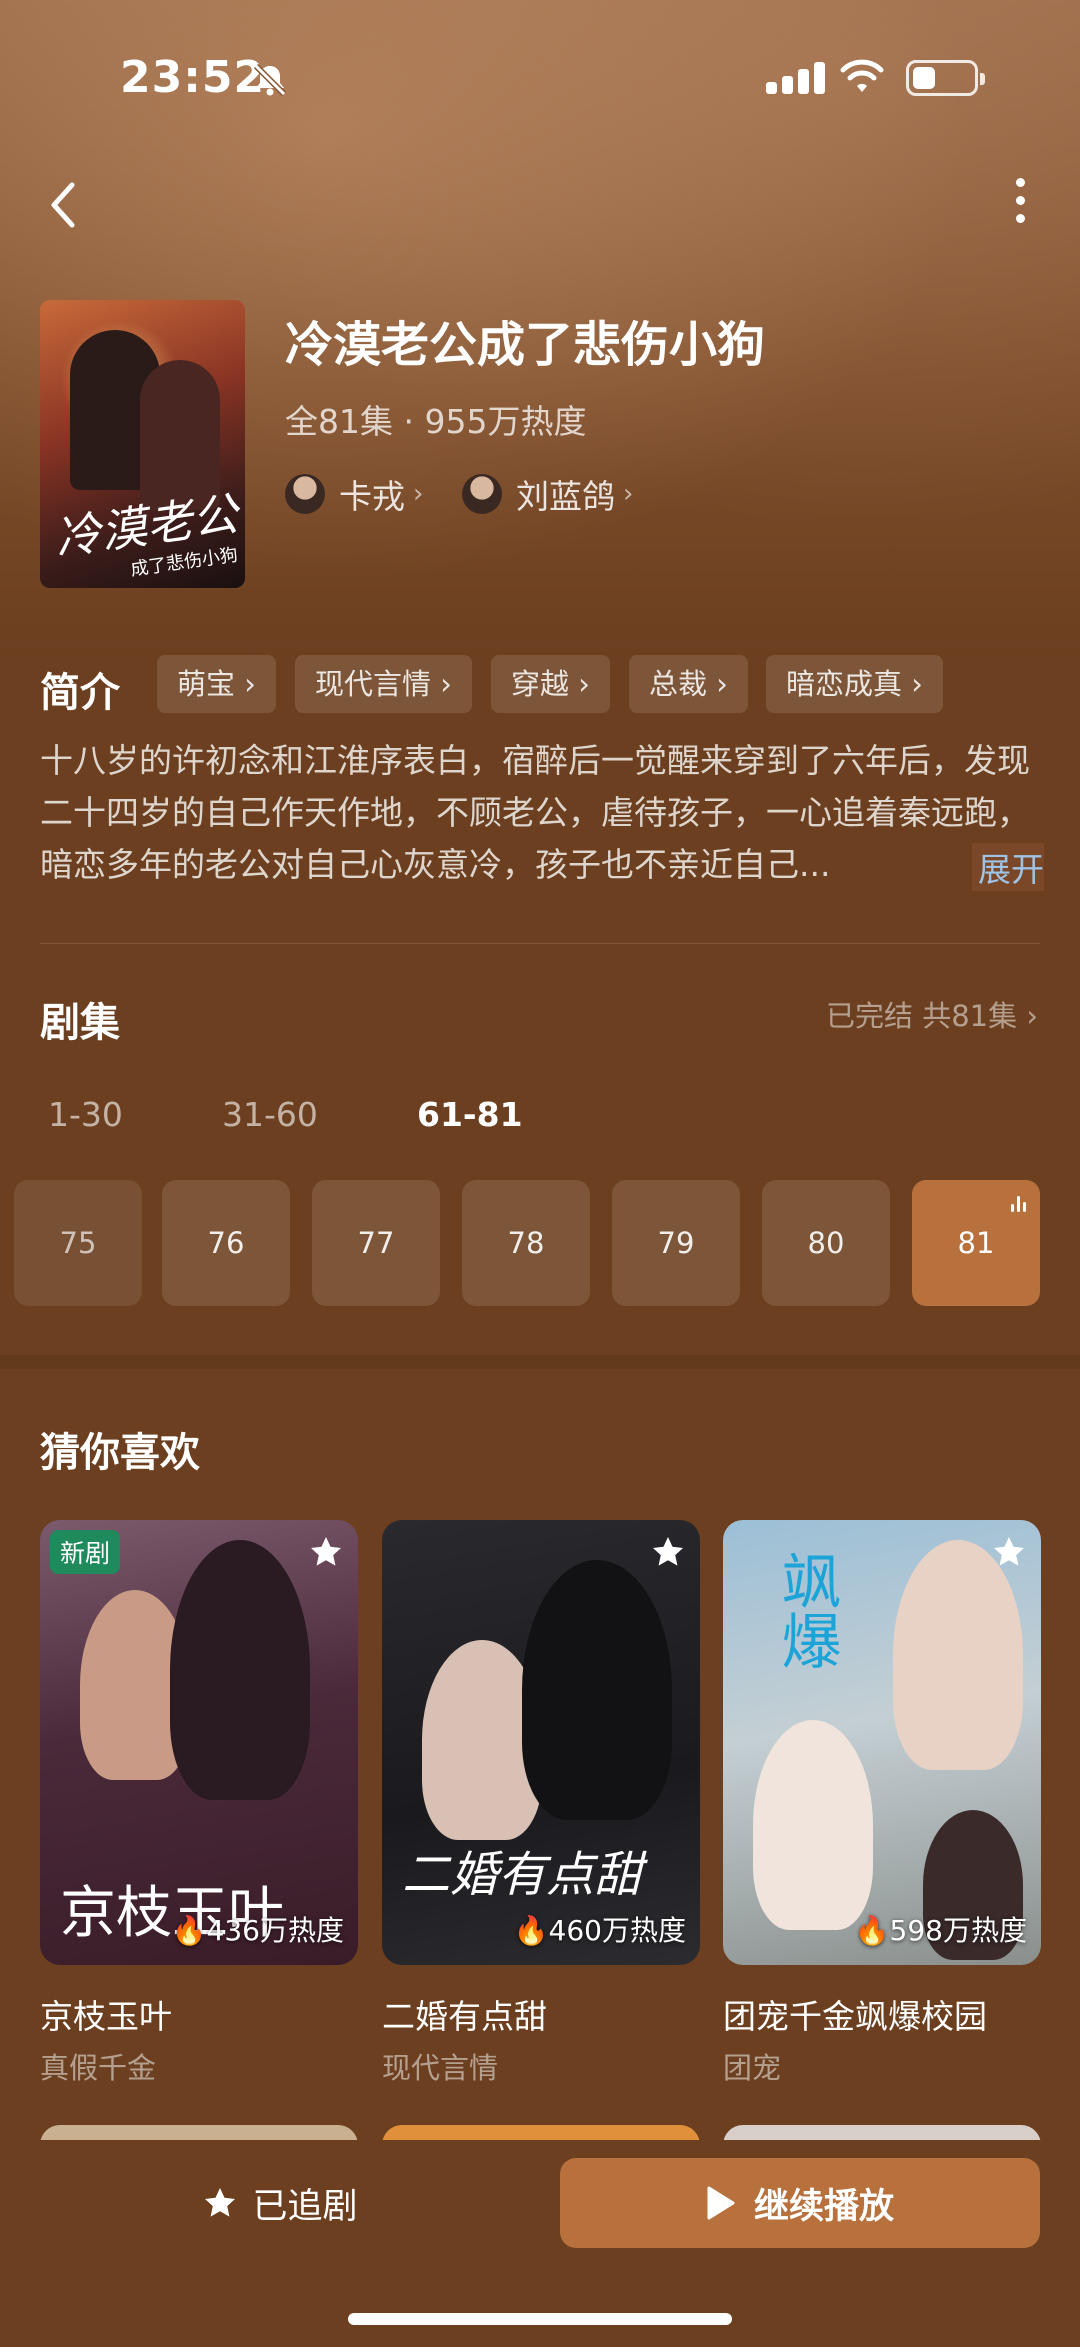  What do you see at coordinates (806, 1610) in the screenshot?
I see `poster-title-art: 飒爆` at bounding box center [806, 1610].